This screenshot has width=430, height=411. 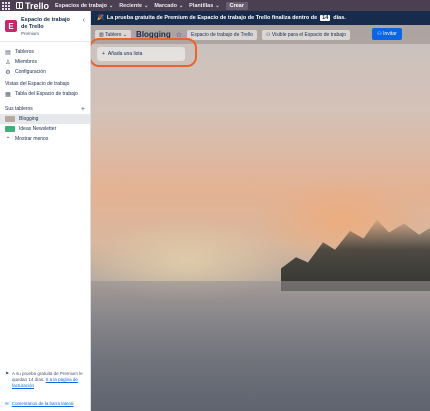 What do you see at coordinates (11, 26) in the screenshot?
I see `workspace-avatar: E` at bounding box center [11, 26].